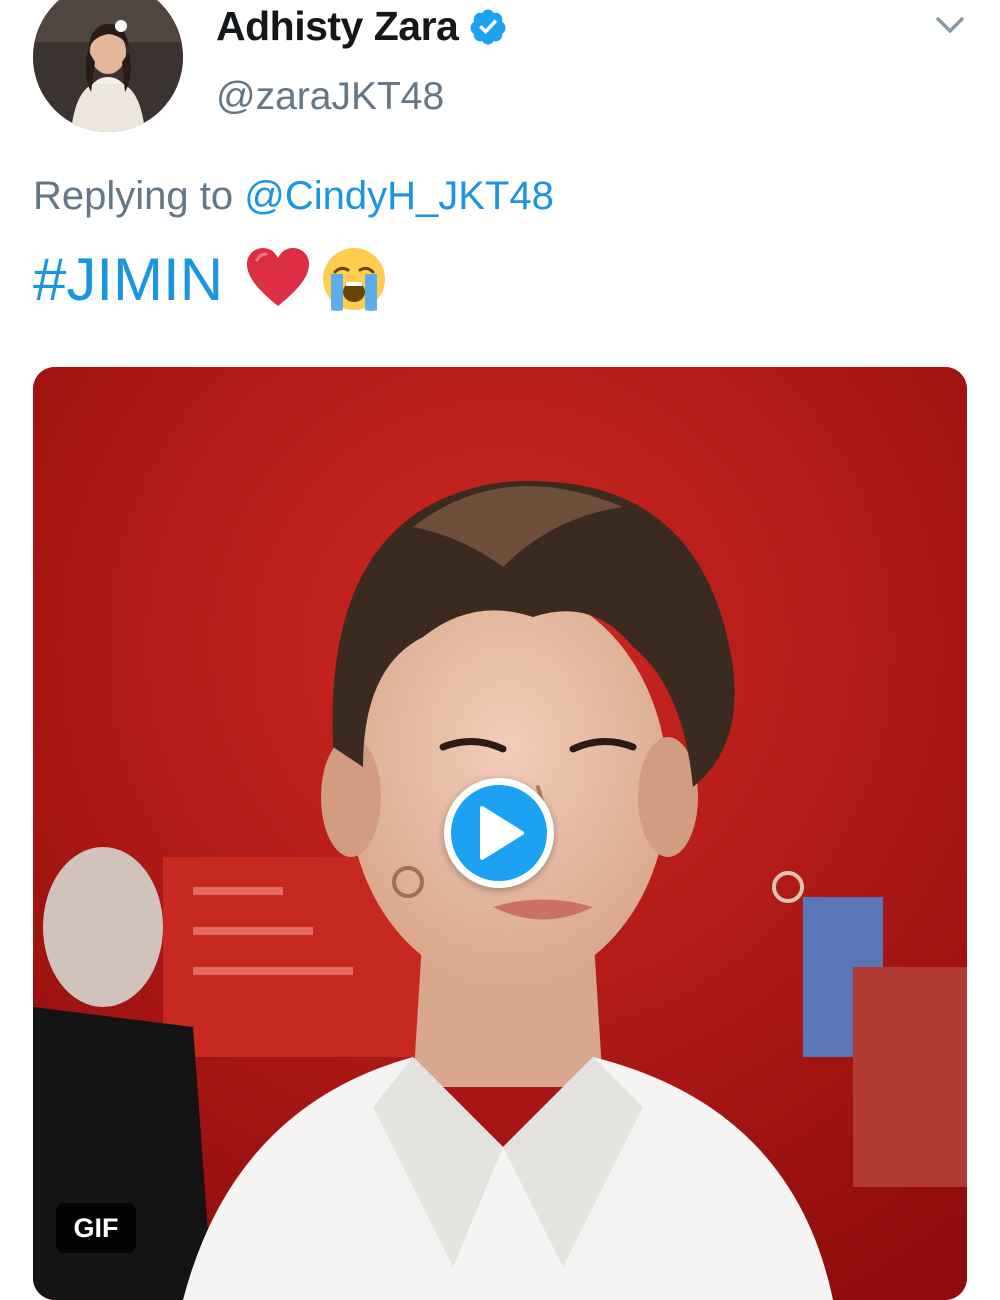 This screenshot has height=1300, width=1000. I want to click on avatar-image, so click(108, 66).